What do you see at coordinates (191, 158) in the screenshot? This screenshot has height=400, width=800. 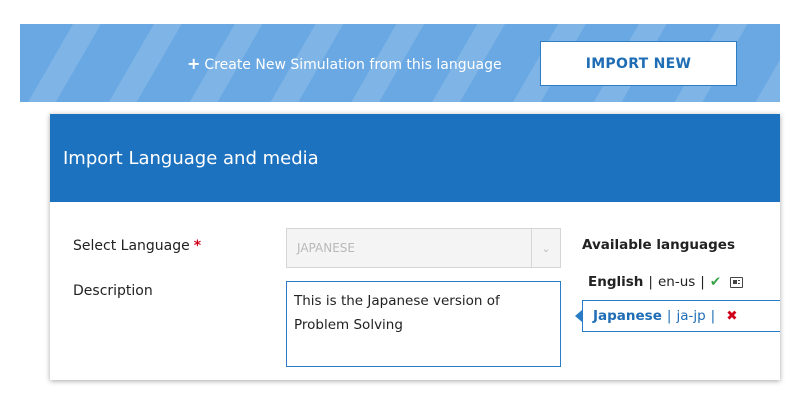 I see `dialog-title: Import Language and media` at bounding box center [191, 158].